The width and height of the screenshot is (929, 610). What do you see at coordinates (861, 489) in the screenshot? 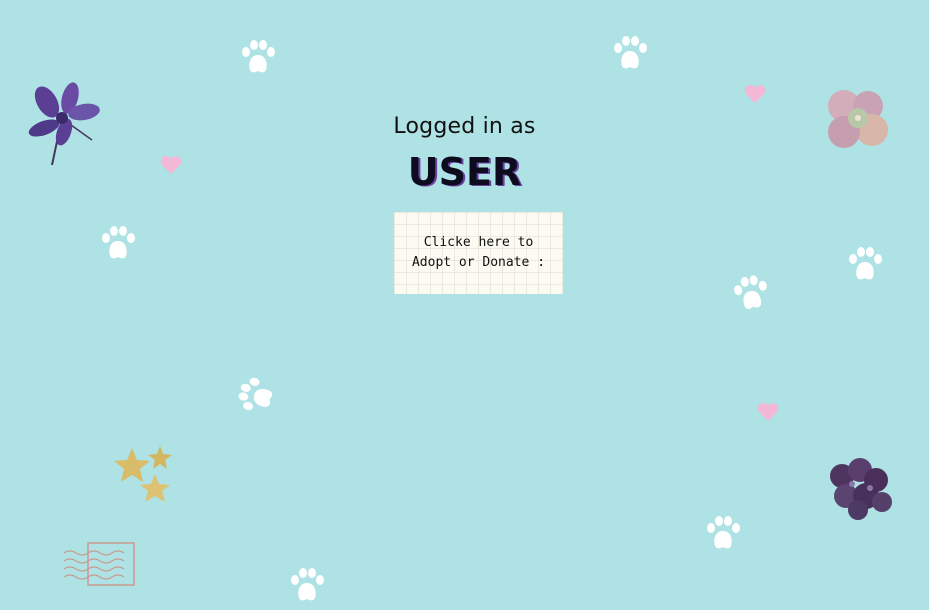
I see `pressed-flower-icon` at bounding box center [861, 489].